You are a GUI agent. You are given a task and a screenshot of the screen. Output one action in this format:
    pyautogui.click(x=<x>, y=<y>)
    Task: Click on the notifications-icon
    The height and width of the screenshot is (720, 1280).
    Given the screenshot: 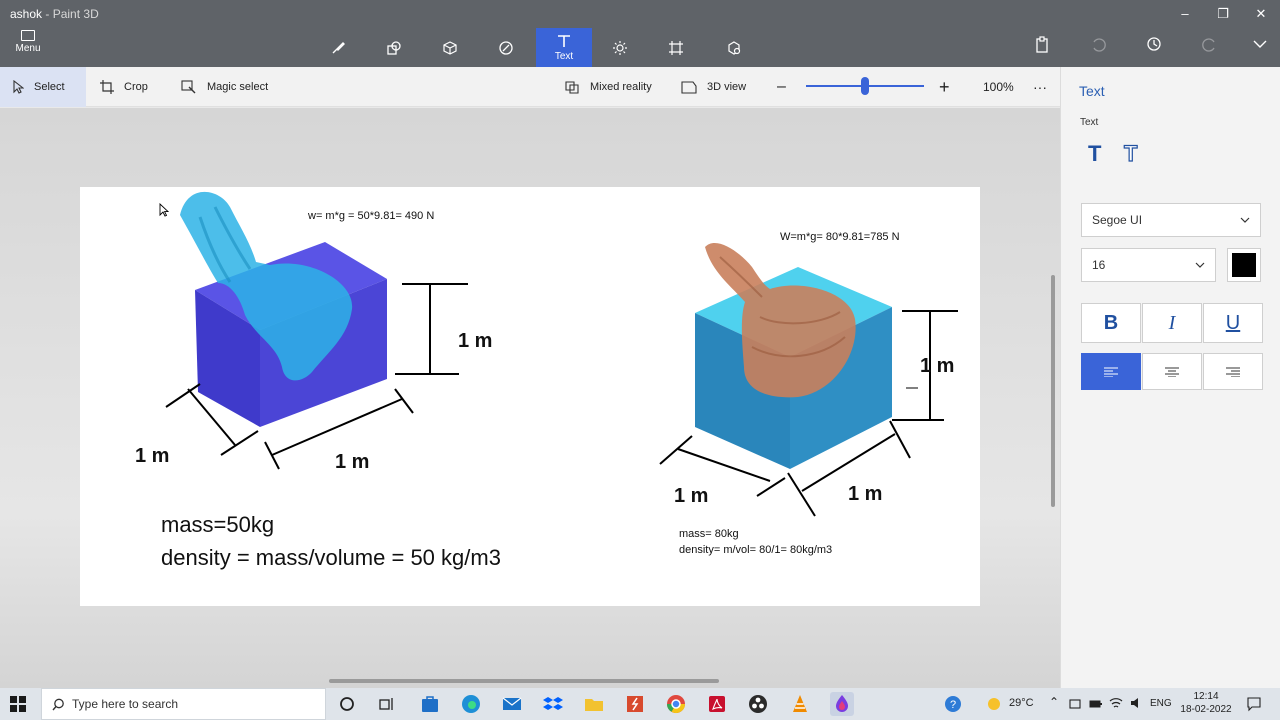 What is the action you would take?
    pyautogui.click(x=1254, y=706)
    